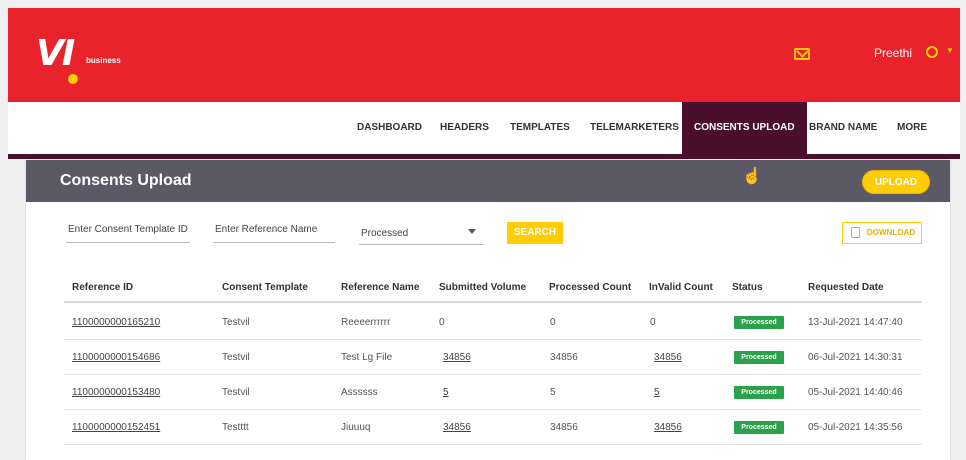  Describe the element at coordinates (421, 244) in the screenshot. I see `status-select-underline` at that location.